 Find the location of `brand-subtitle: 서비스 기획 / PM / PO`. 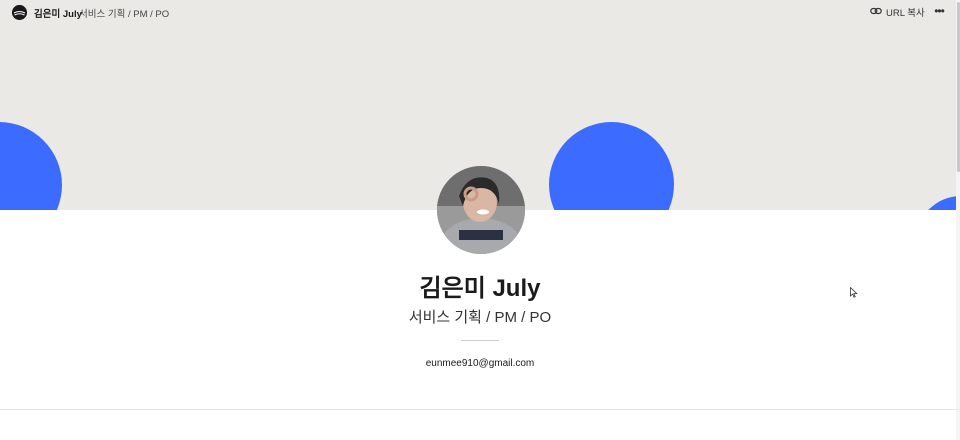

brand-subtitle: 서비스 기획 / PM / PO is located at coordinates (124, 14).